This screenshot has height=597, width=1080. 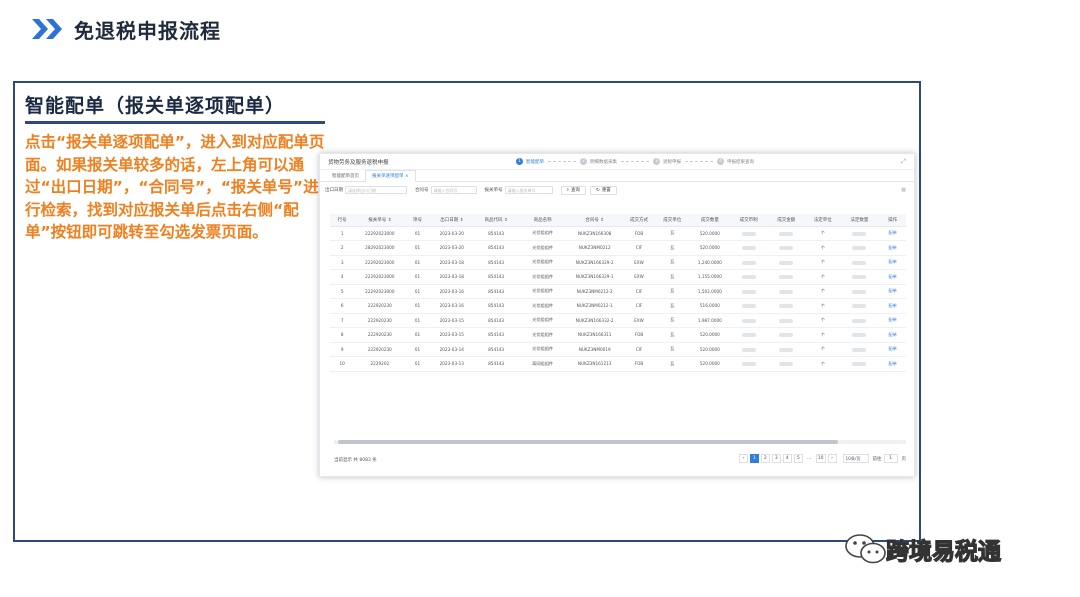 I want to click on step-1: 1 智能配单, so click(x=530, y=161).